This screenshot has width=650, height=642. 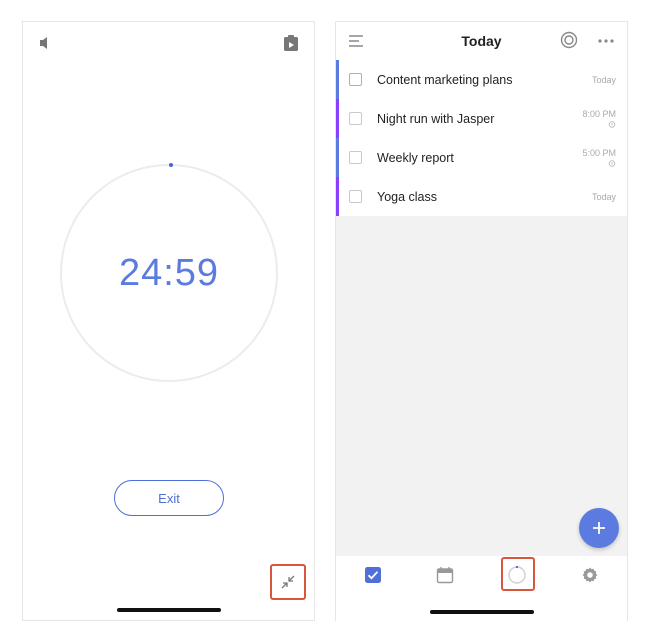 I want to click on task-row: Content marketing plans Today, so click(x=481, y=79).